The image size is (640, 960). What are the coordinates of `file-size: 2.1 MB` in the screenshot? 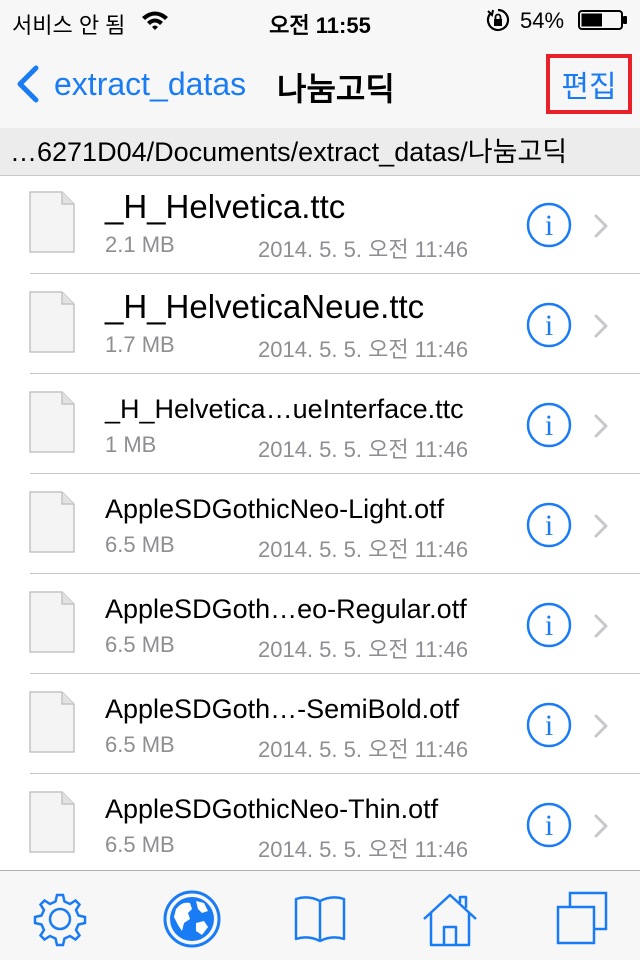 It's located at (140, 244).